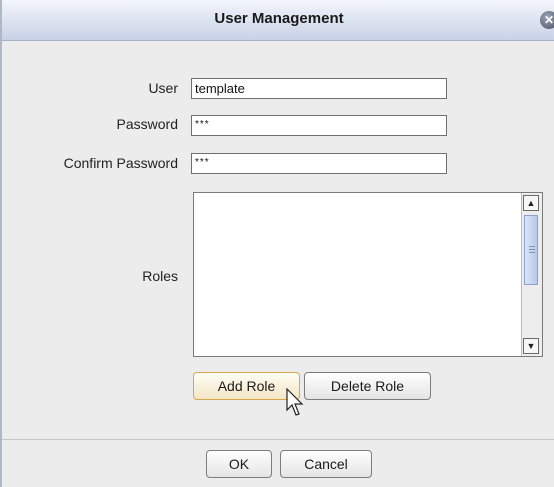 This screenshot has height=487, width=554. What do you see at coordinates (246, 386) in the screenshot?
I see `add-role-button: Add Role` at bounding box center [246, 386].